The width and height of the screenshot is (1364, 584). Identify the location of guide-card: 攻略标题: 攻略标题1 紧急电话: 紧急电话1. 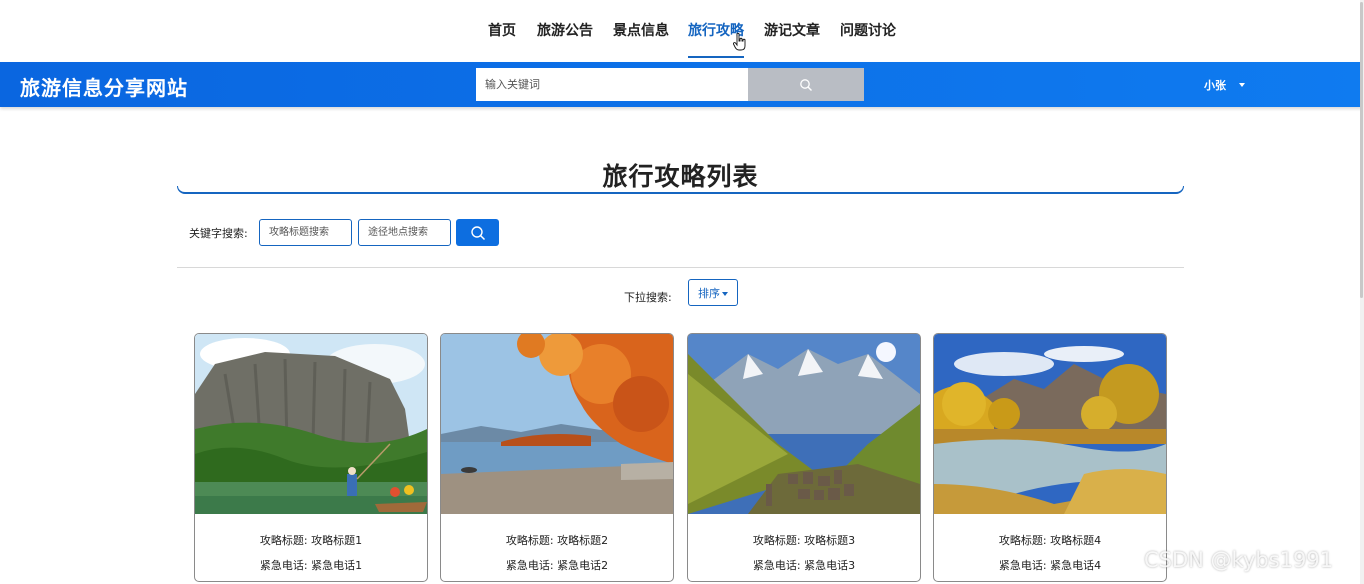
(311, 457).